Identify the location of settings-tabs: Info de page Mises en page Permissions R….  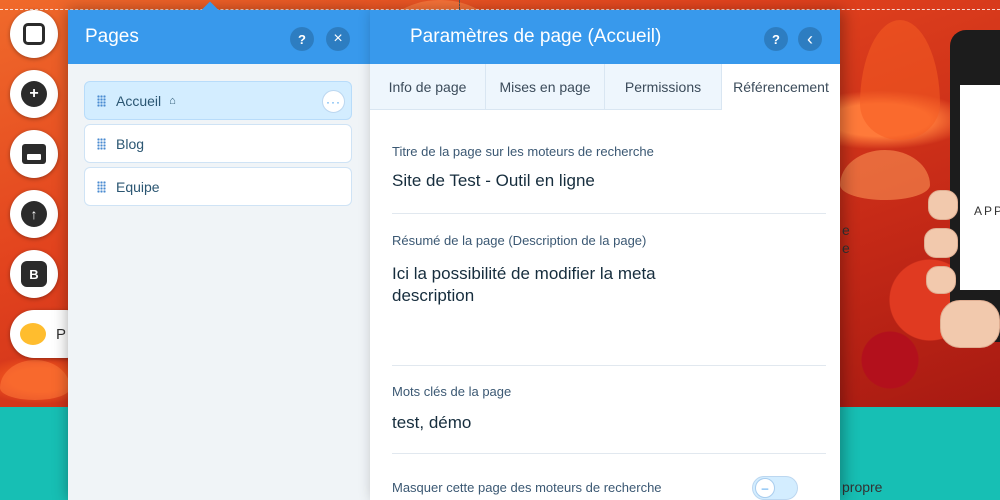
(605, 87).